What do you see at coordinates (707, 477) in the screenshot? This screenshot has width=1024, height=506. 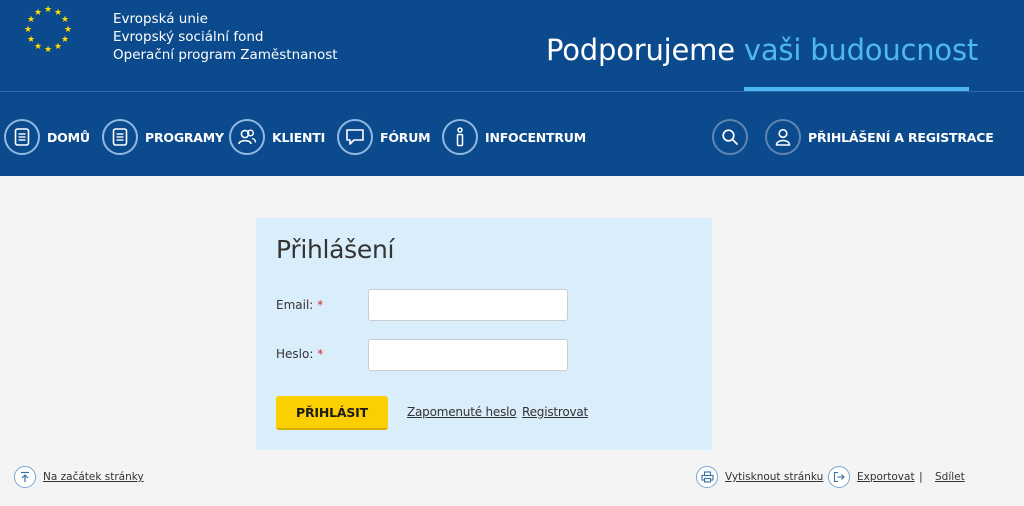 I see `printer-icon` at bounding box center [707, 477].